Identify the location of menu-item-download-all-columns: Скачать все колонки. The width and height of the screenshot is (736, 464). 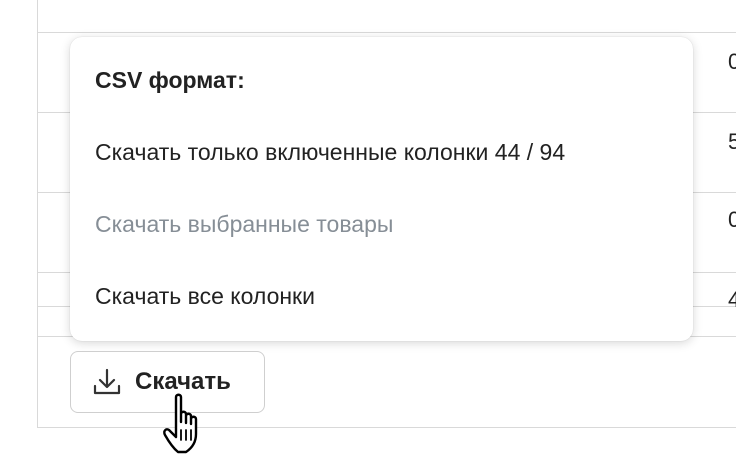
(205, 296).